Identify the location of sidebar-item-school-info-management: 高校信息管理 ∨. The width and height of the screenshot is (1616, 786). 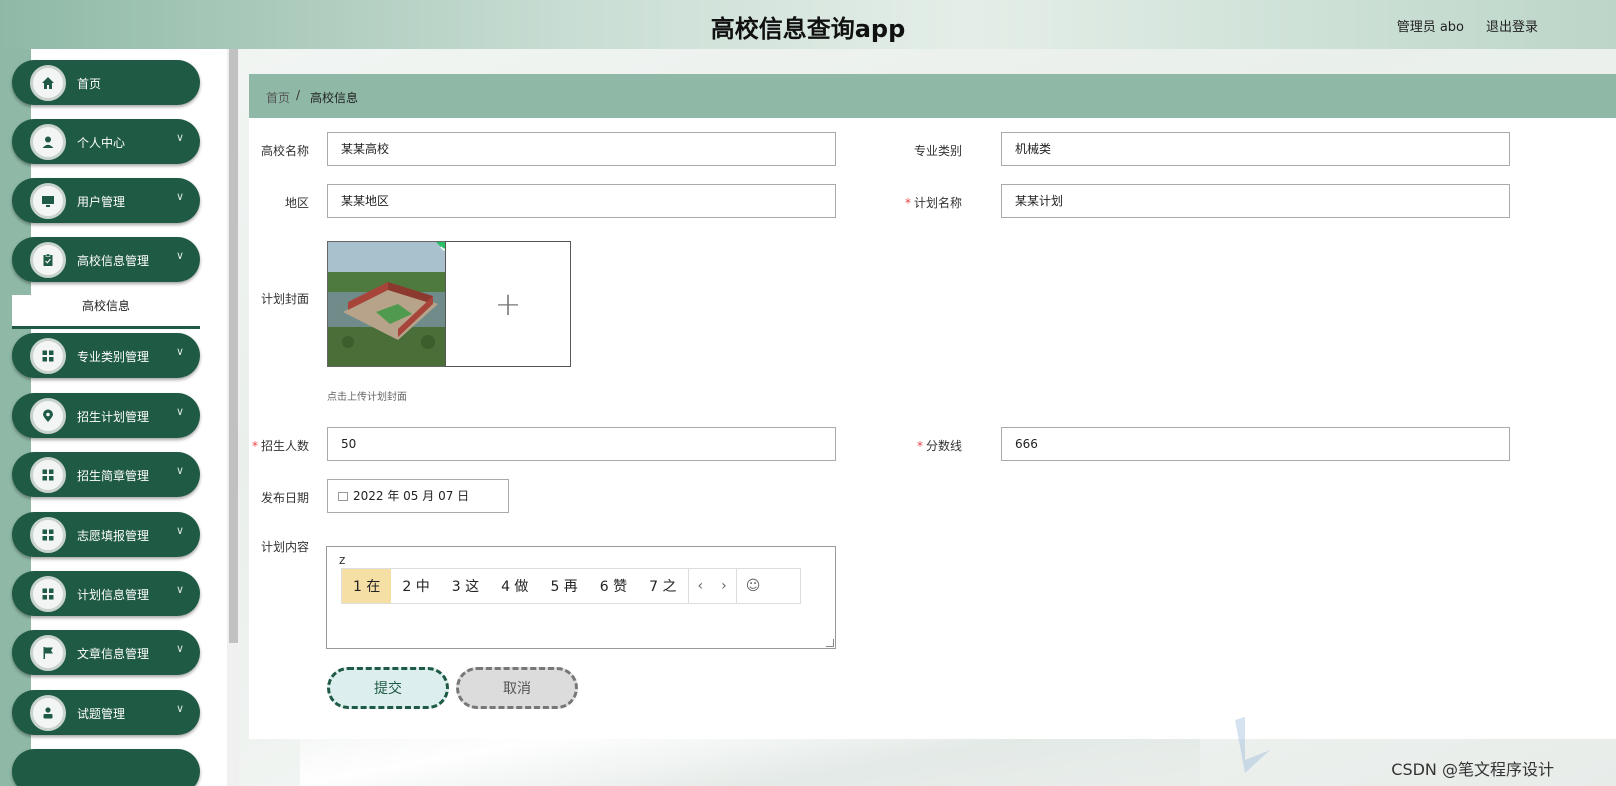
(106, 259).